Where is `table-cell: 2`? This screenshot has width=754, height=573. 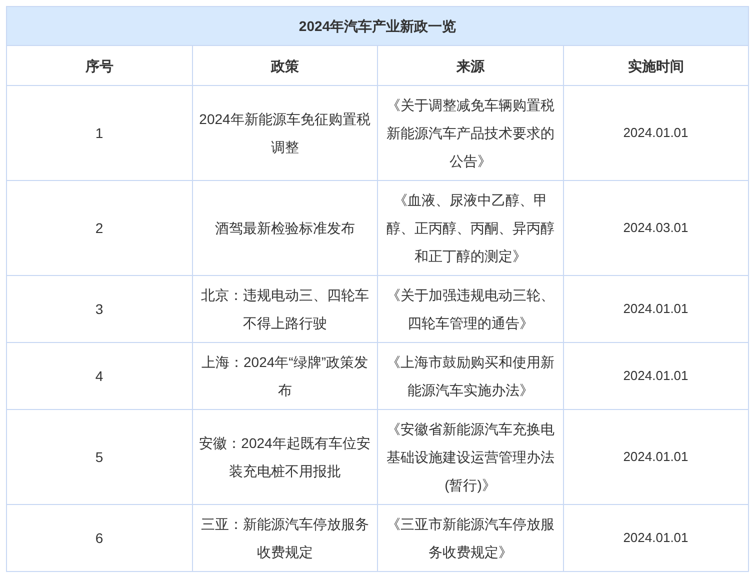
table-cell: 2 is located at coordinates (99, 228).